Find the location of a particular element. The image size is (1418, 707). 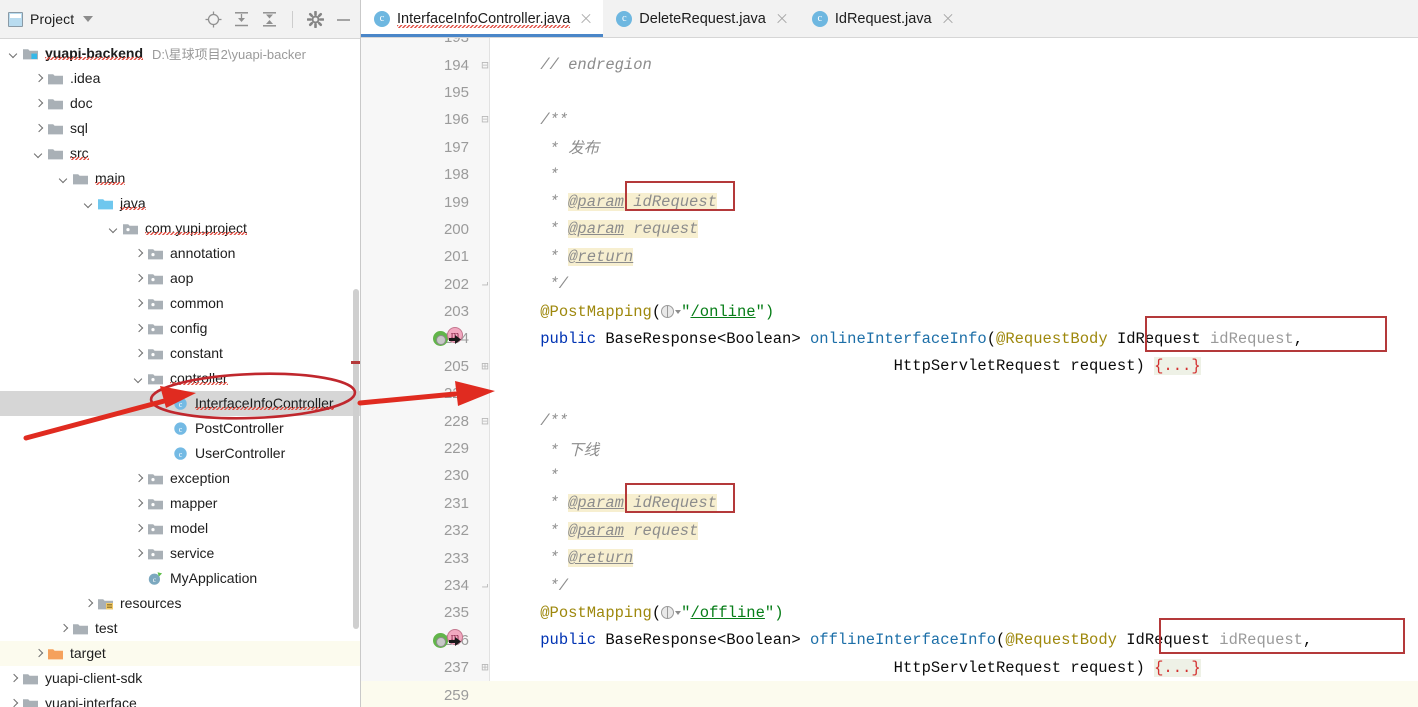

editor-tab-idrequest: c IdRequest.java is located at coordinates (881, 18).